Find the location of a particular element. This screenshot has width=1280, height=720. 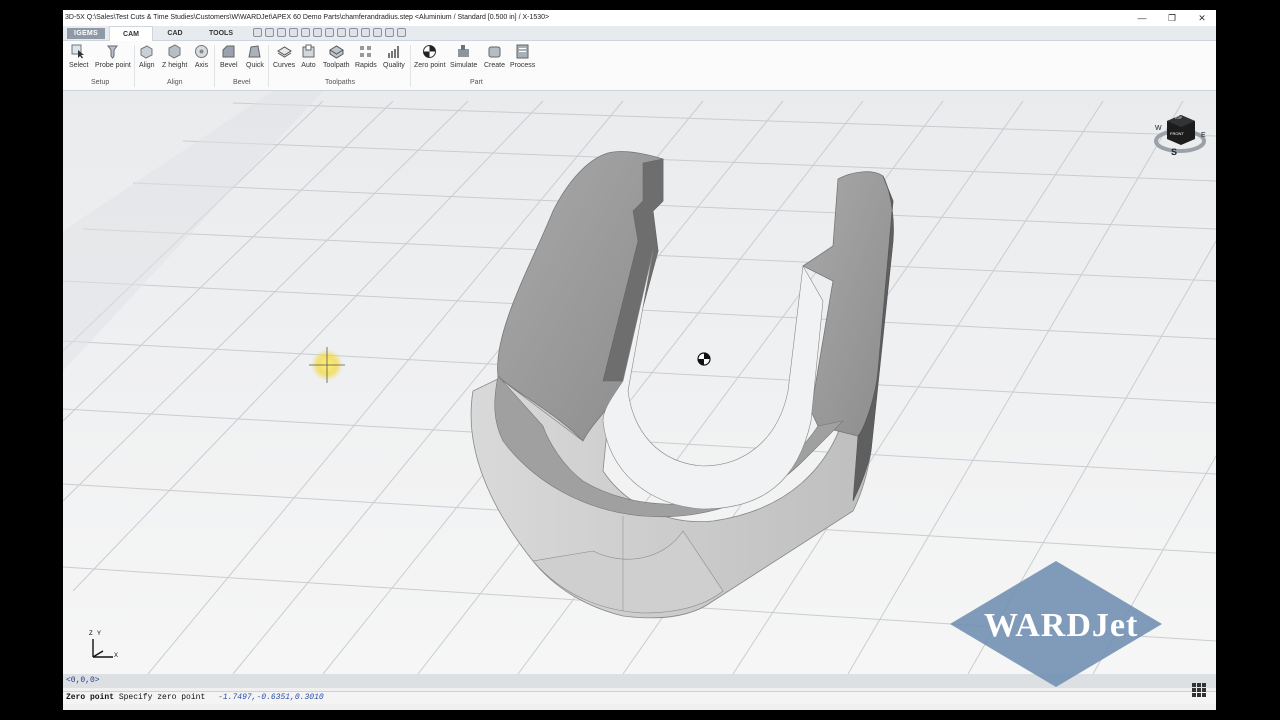

view-cube-east-label: E is located at coordinates (1203, 135).